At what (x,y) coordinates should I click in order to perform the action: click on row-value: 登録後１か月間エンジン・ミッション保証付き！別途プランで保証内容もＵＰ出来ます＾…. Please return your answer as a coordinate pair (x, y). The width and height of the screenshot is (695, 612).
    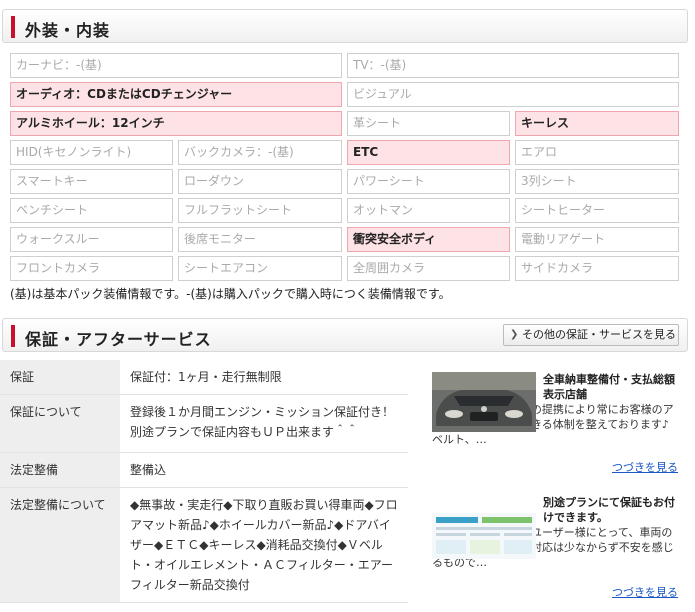
    Looking at the image, I should click on (264, 423).